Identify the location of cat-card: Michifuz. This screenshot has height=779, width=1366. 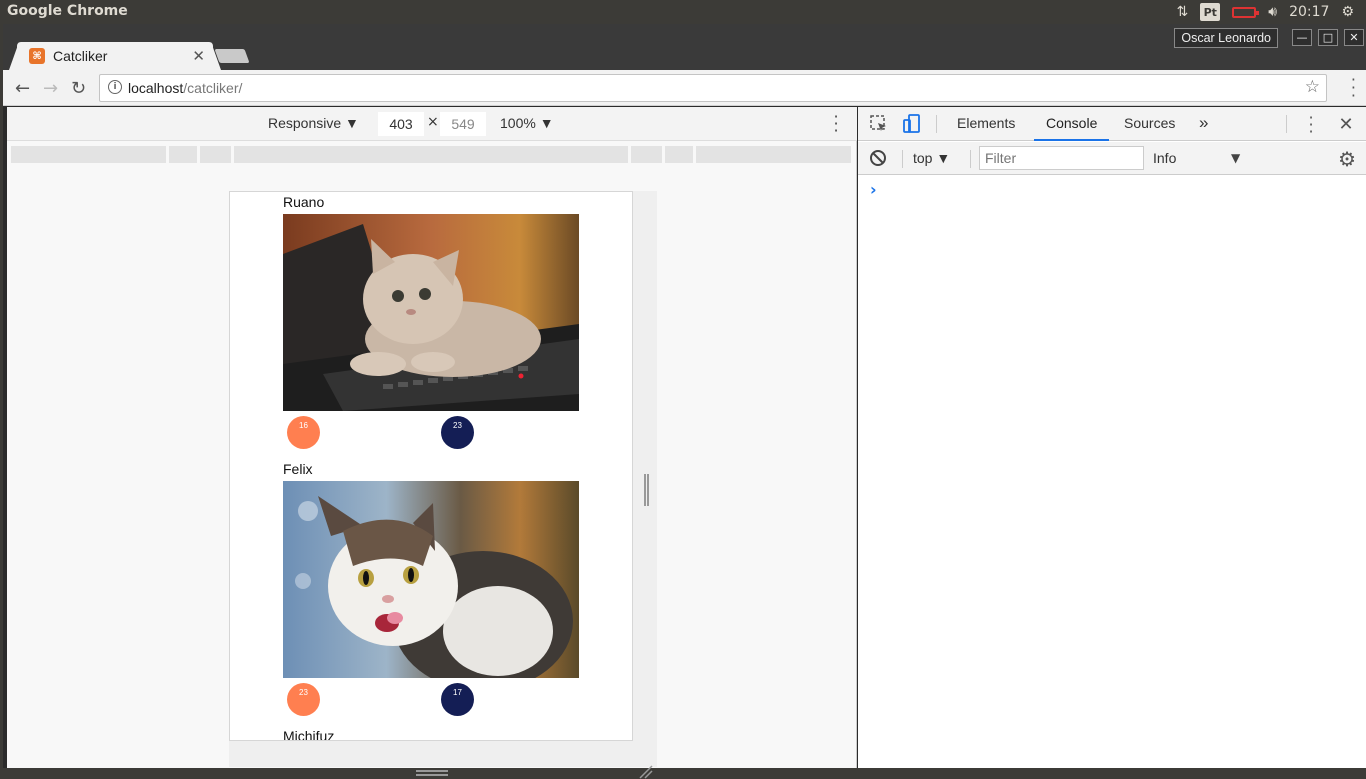
(432, 733).